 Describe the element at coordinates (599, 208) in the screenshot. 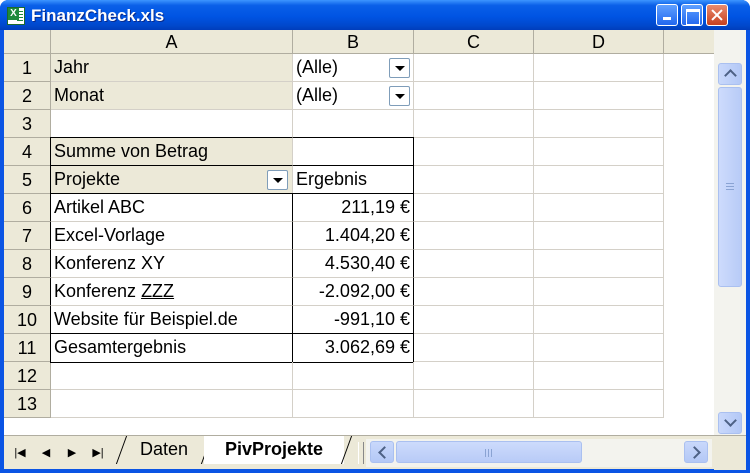

I see `cell-d6` at that location.